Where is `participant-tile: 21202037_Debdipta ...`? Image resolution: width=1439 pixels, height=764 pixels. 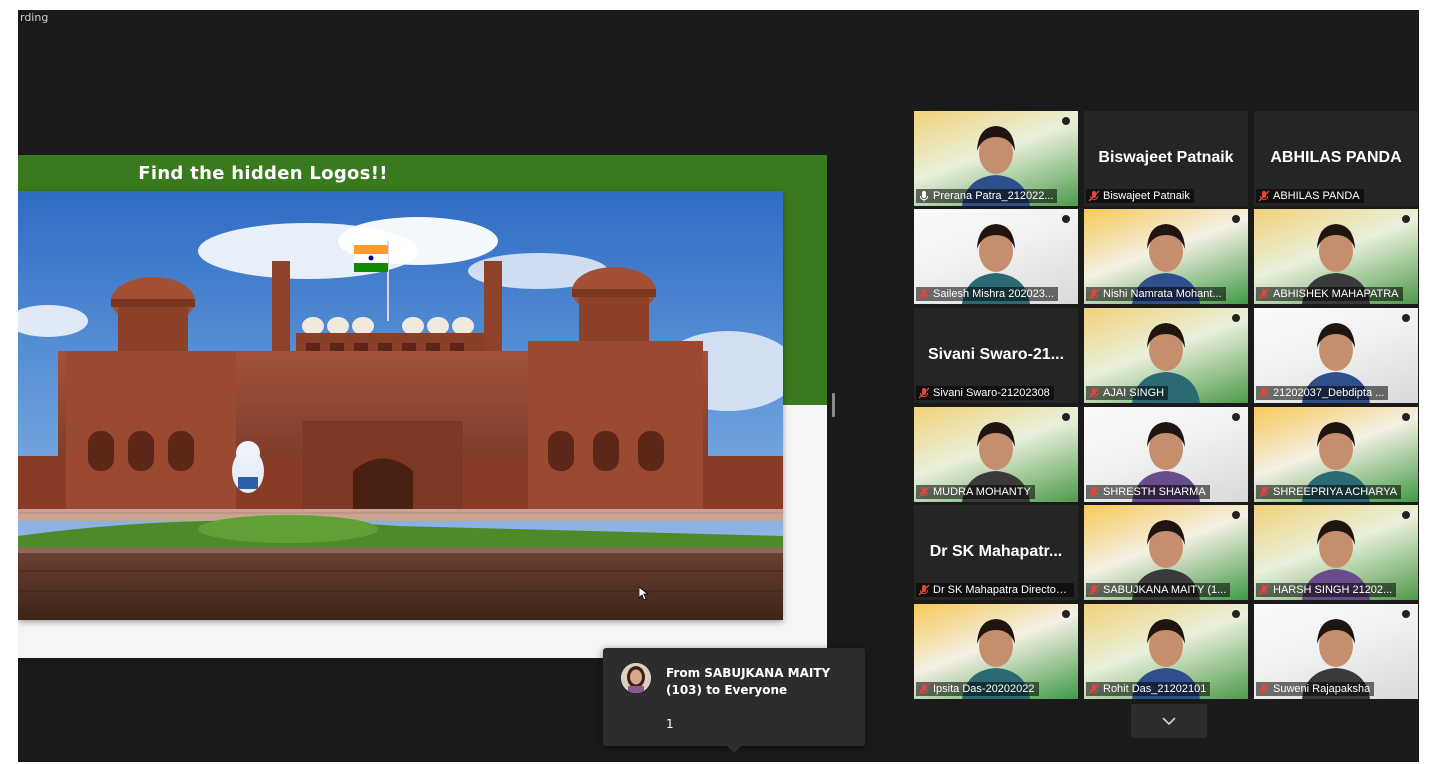 participant-tile: 21202037_Debdipta ... is located at coordinates (1336, 355).